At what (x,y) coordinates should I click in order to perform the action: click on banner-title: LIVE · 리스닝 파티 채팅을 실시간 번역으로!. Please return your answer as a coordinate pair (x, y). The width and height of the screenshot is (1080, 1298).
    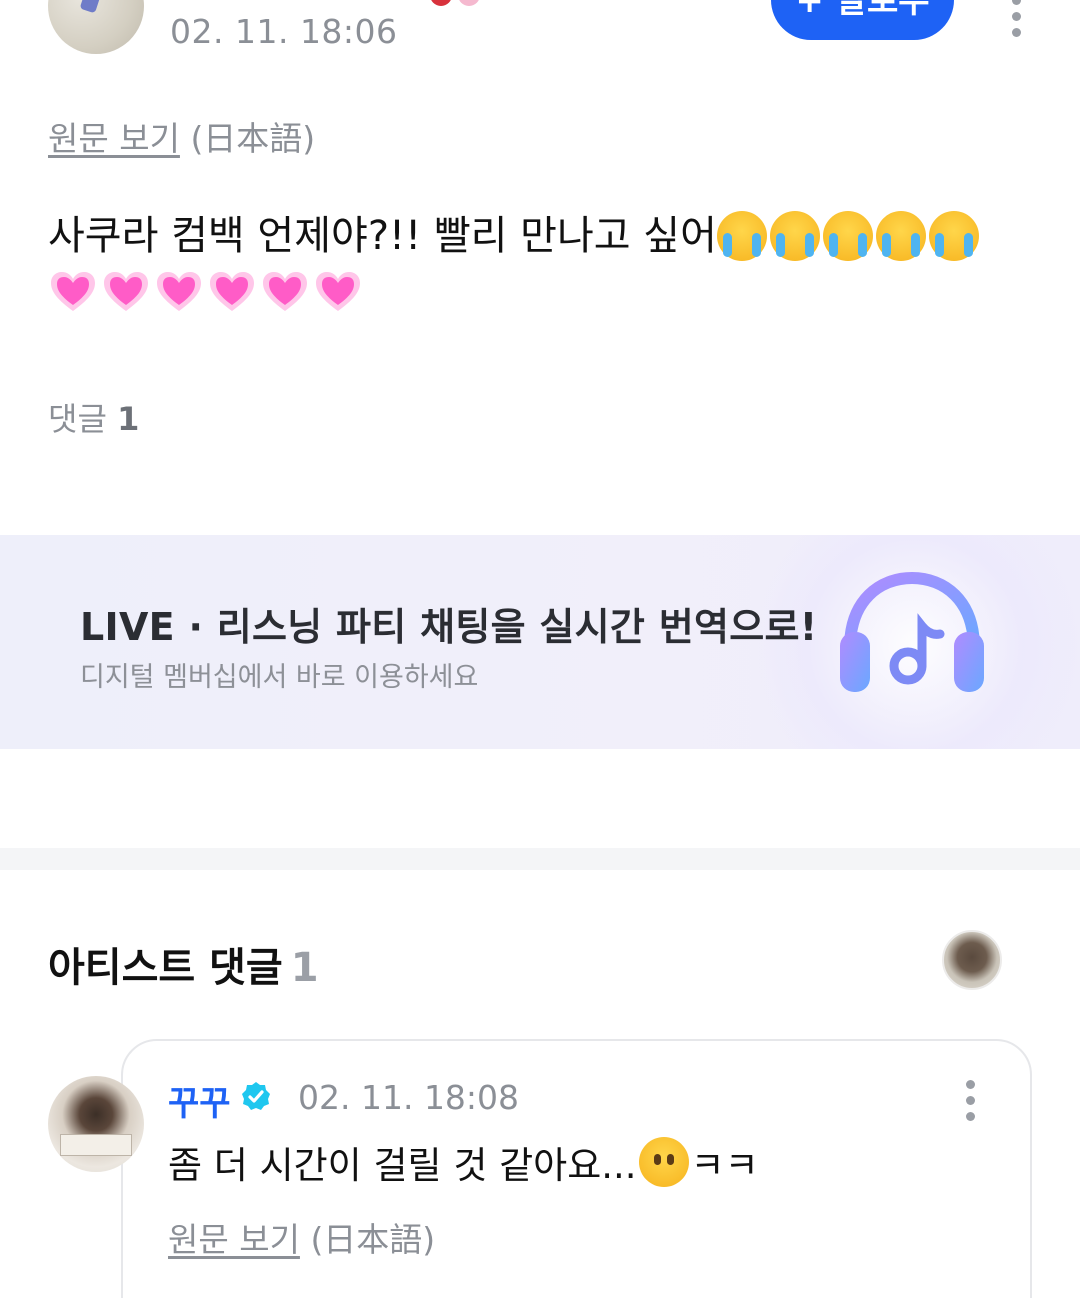
    Looking at the image, I should click on (448, 623).